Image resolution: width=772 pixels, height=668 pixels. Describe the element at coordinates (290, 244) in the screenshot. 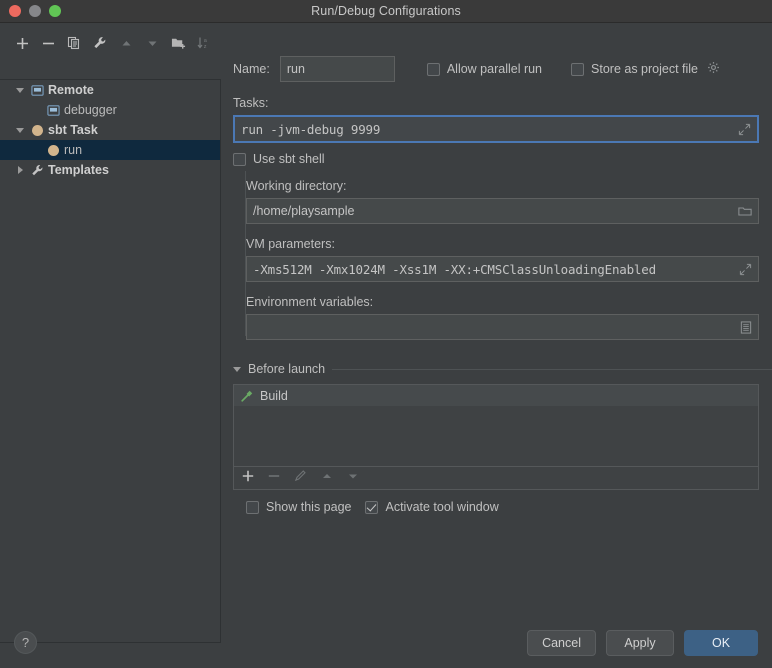

I see `vm-parameters-label: VM parameters:` at that location.